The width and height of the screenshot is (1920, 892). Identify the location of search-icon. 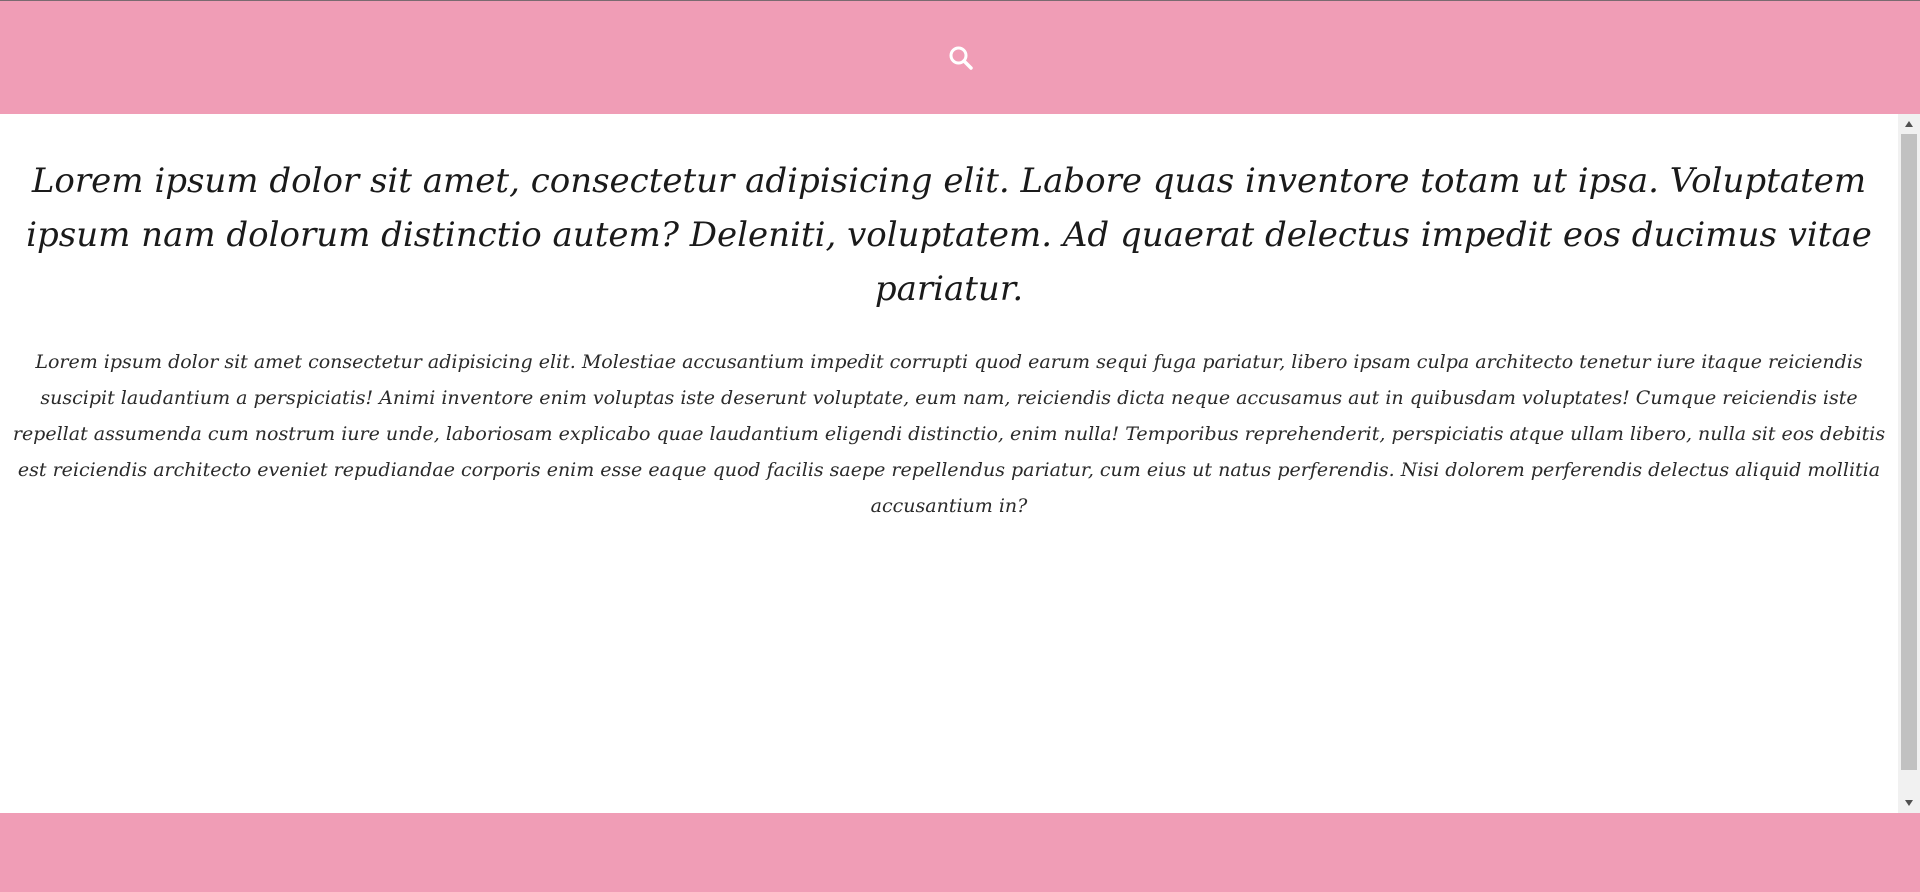
(961, 58).